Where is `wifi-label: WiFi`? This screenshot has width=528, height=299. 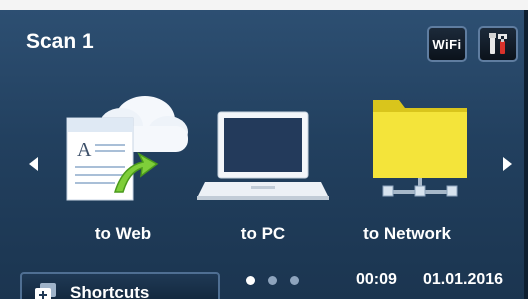
wifi-label: WiFi is located at coordinates (447, 44).